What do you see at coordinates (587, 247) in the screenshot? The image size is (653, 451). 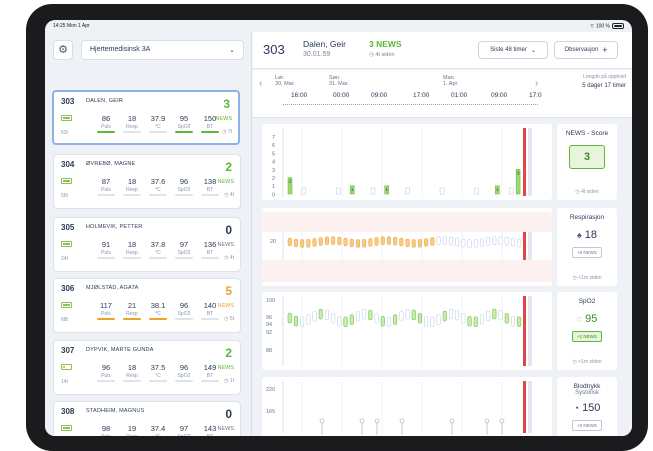 I see `resp-summary-panel: Respirasjon ♠ 18 +0 NEWS ◷ <1m siden` at bounding box center [587, 247].